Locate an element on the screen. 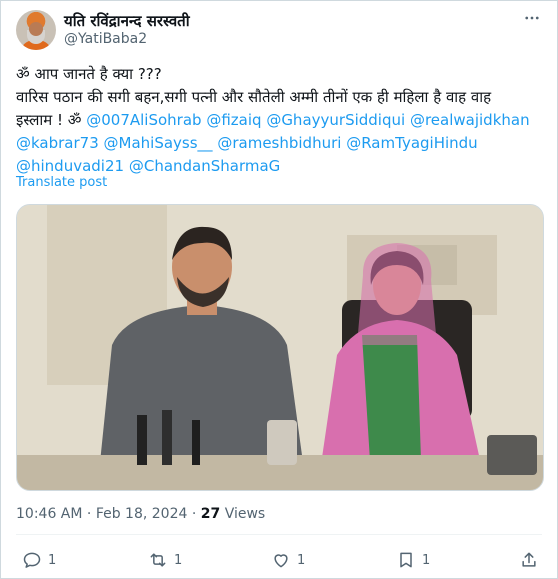 This screenshot has height=579, width=558. reply-count: 1 is located at coordinates (52, 560).